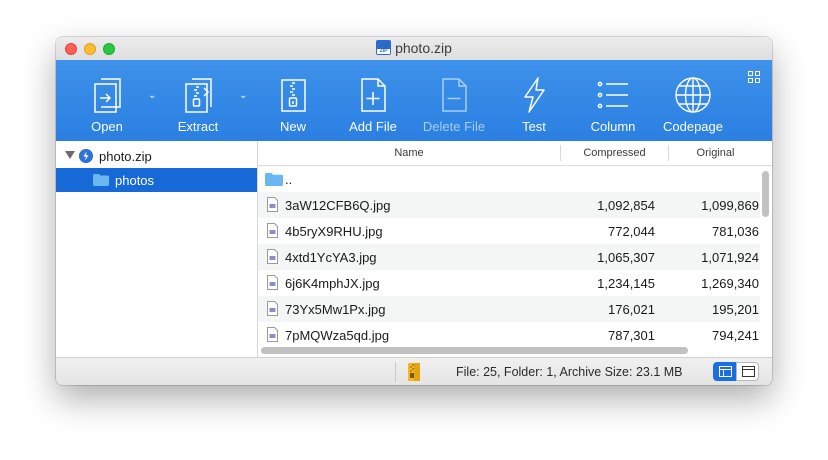  I want to click on file-original-size: 1,071,924, so click(730, 257).